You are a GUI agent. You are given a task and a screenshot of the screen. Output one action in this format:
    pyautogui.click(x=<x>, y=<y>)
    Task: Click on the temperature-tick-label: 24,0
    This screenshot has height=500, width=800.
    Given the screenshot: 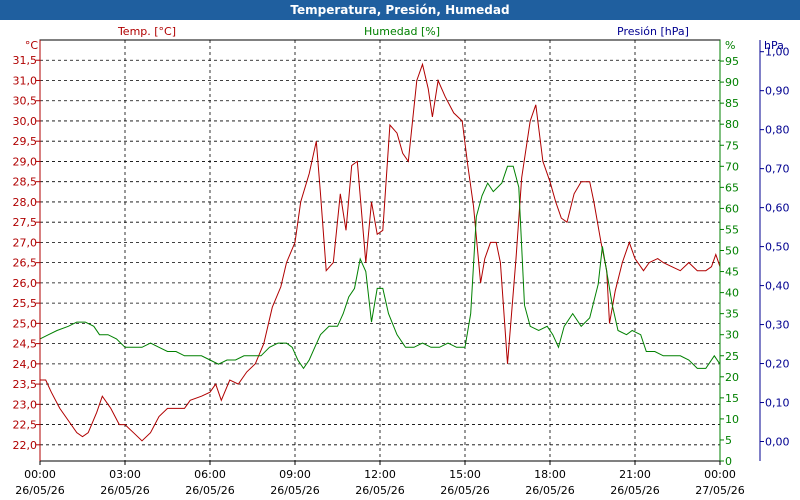 What is the action you would take?
    pyautogui.click(x=25, y=364)
    